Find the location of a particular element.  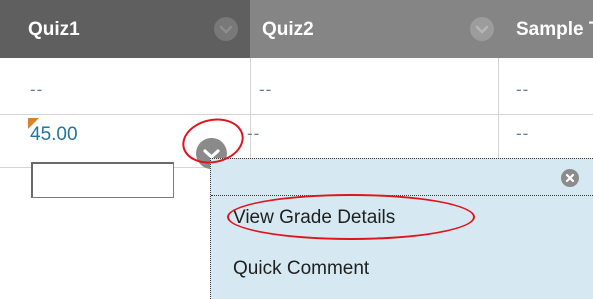

grade-cell: 45.00 is located at coordinates (54, 135).